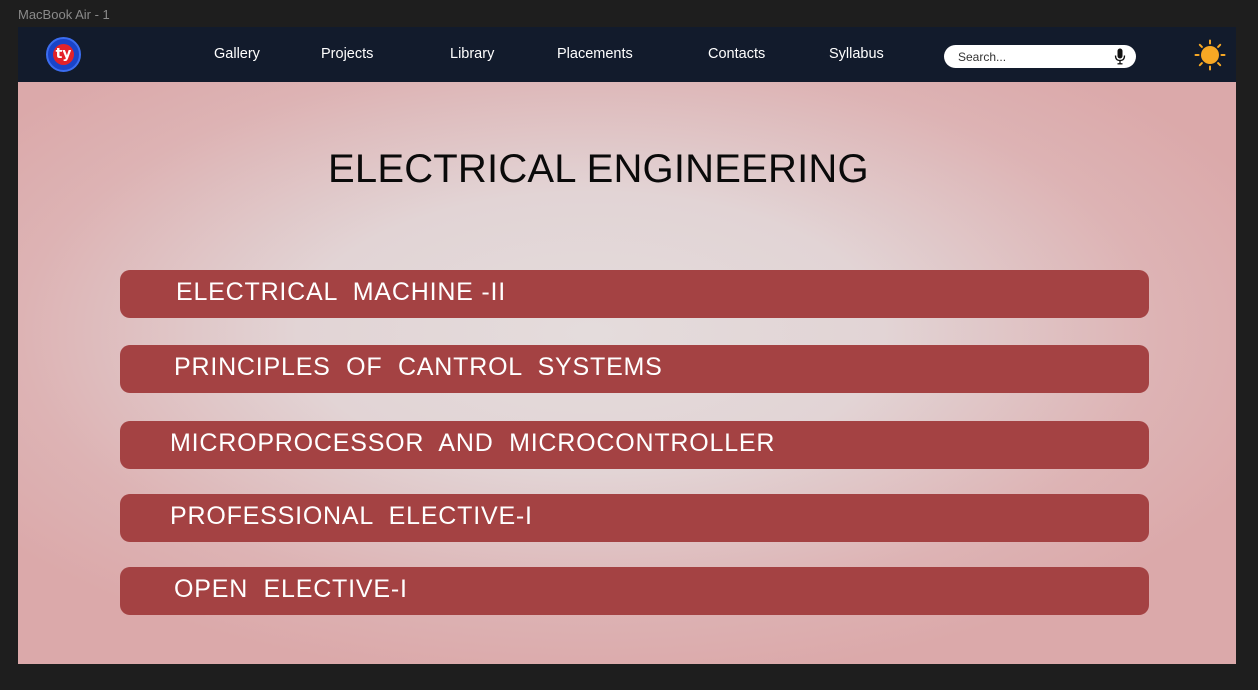 The image size is (1258, 690). What do you see at coordinates (634, 294) in the screenshot?
I see `subject-electrical-machine: ELECTRICAL MACHINE -II` at bounding box center [634, 294].